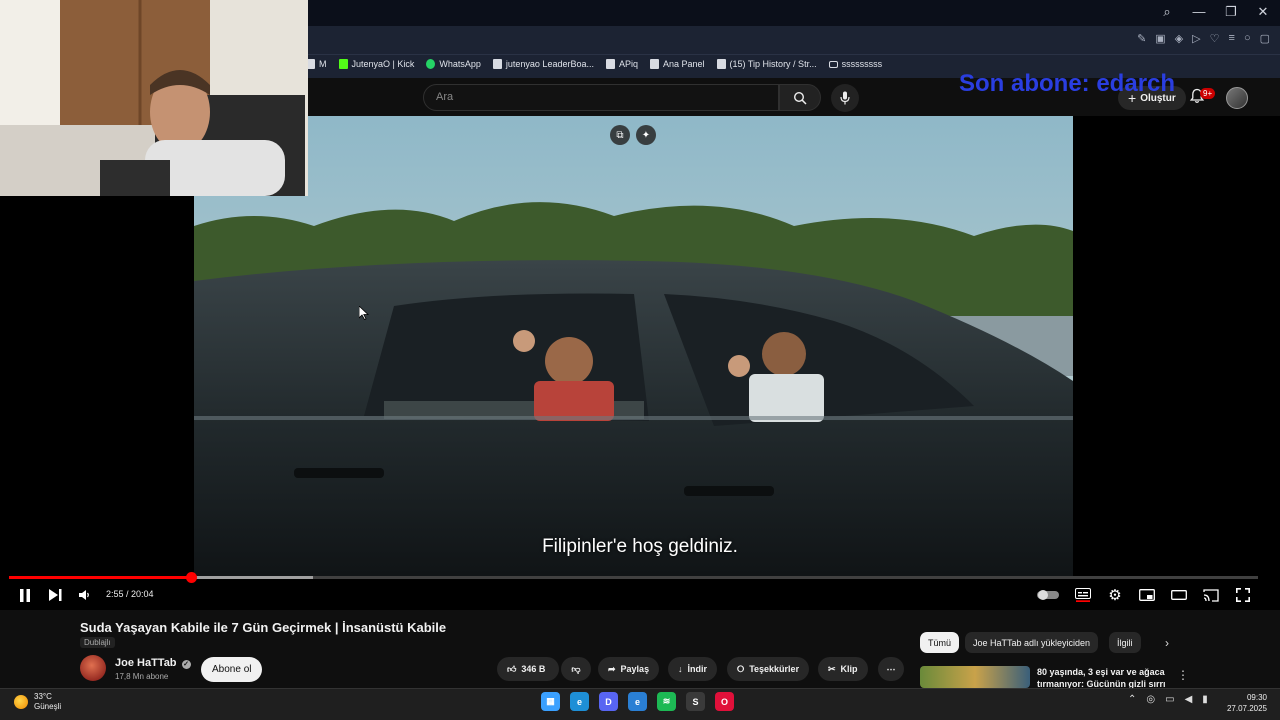 The width and height of the screenshot is (1280, 720). I want to click on volume-button, so click(85, 595).